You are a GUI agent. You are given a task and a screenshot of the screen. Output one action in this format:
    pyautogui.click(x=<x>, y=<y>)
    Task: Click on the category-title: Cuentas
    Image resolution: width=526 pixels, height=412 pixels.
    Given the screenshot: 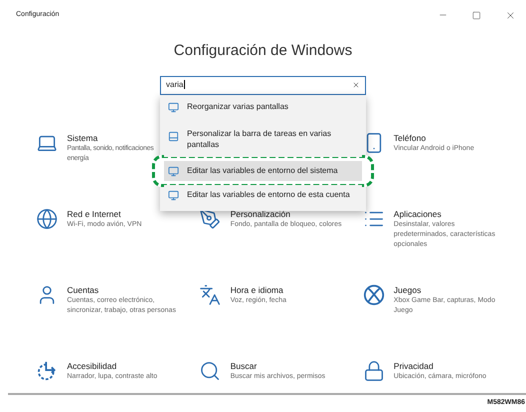 What is the action you would take?
    pyautogui.click(x=123, y=290)
    